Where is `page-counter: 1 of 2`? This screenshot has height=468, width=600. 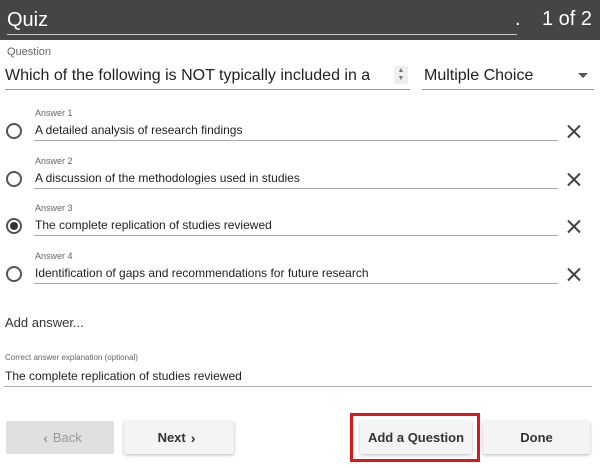 page-counter: 1 of 2 is located at coordinates (566, 19).